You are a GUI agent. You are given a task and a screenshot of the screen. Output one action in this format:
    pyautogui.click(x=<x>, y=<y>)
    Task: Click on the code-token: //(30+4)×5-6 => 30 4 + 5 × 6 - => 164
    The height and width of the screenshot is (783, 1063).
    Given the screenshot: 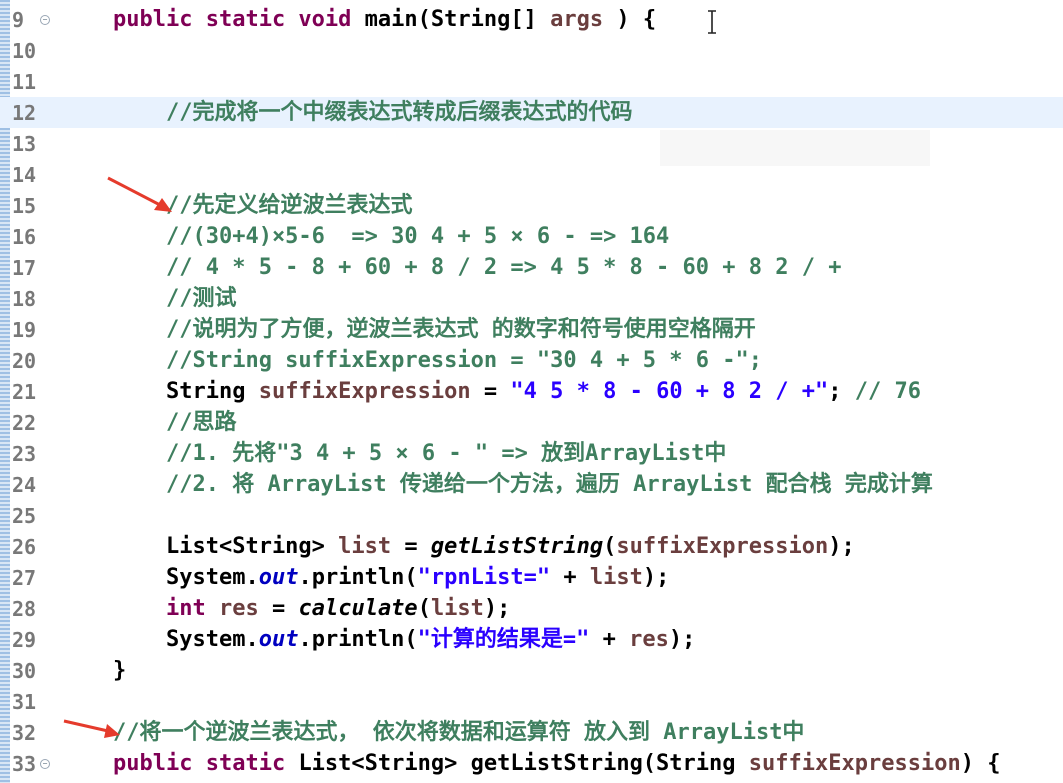 What is the action you would take?
    pyautogui.click(x=391, y=236)
    